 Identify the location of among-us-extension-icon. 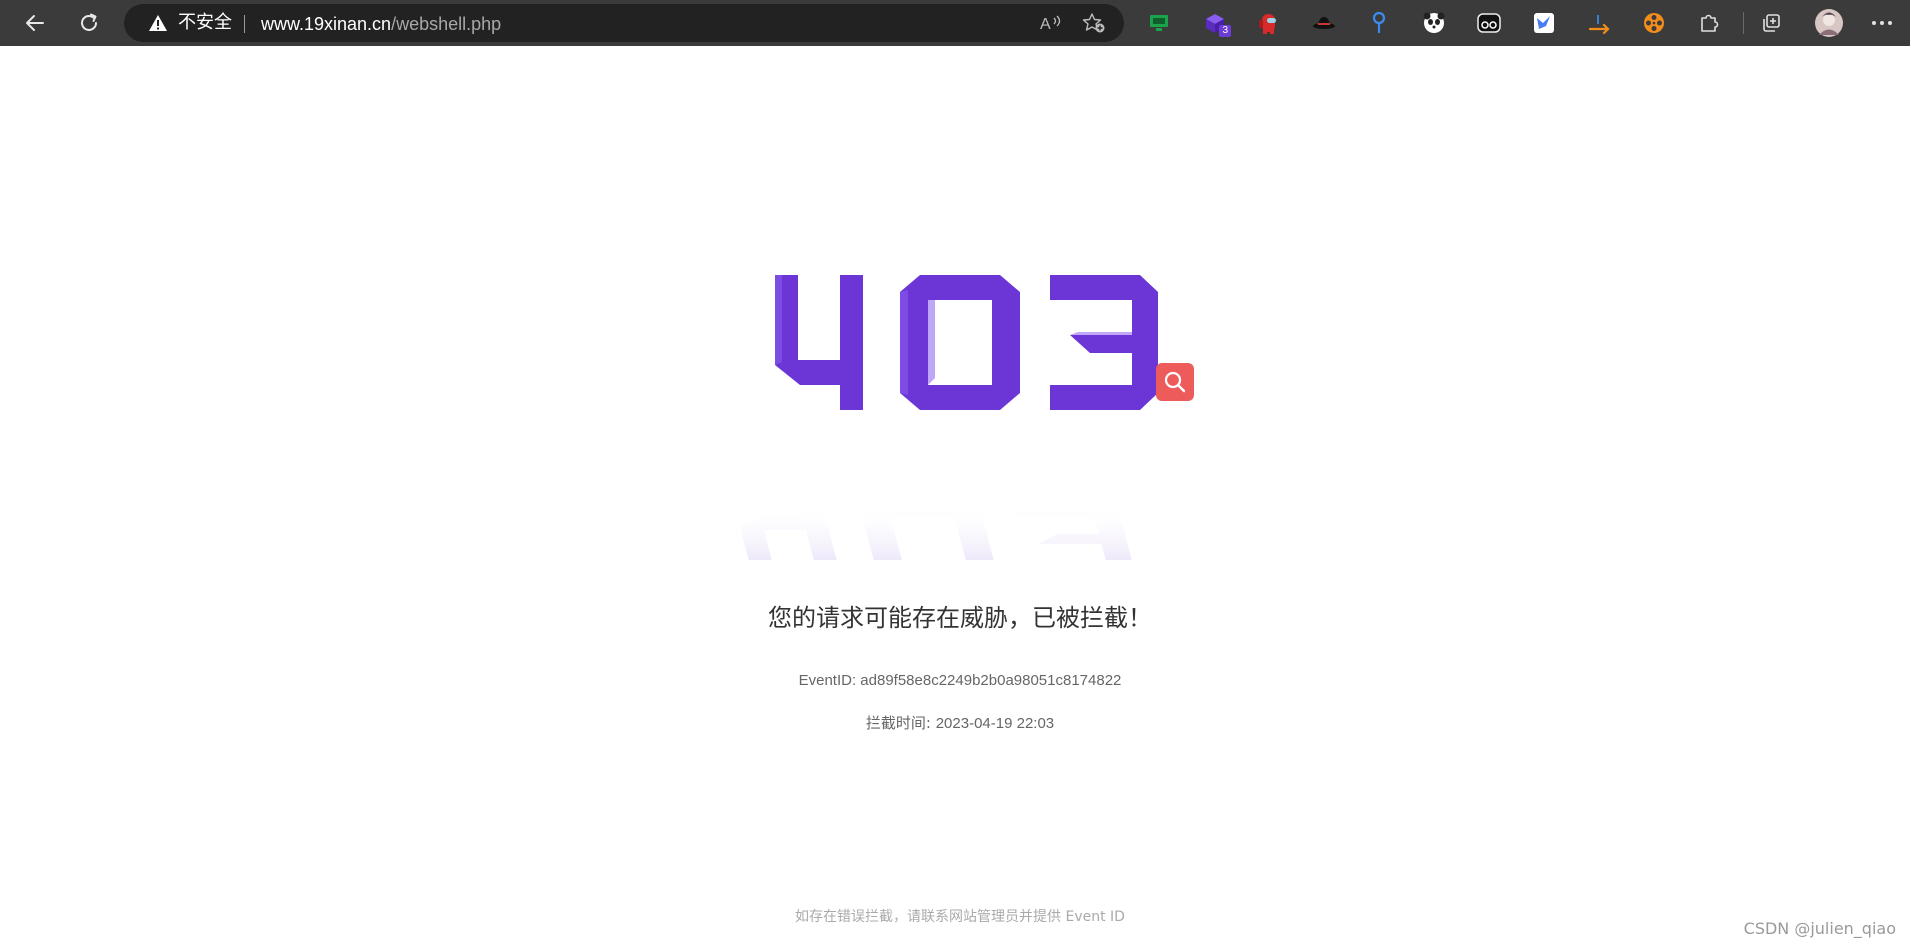
(1269, 23).